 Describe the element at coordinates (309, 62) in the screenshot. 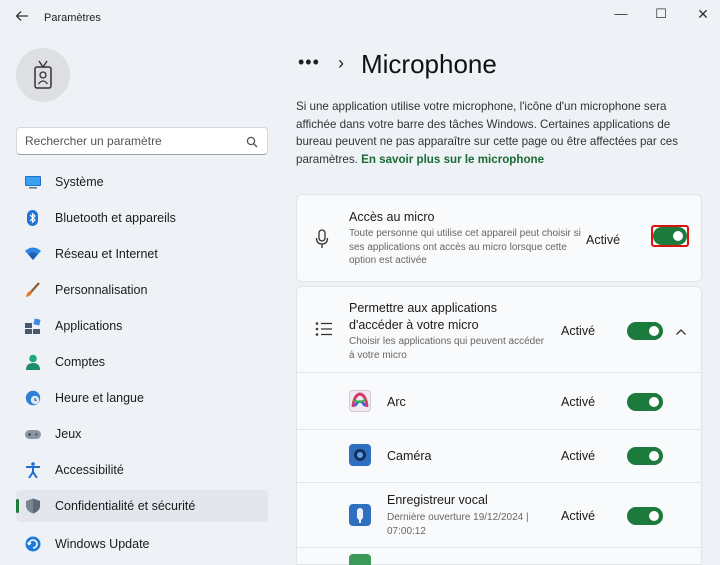

I see `breadcrumb-more-button: •••` at that location.